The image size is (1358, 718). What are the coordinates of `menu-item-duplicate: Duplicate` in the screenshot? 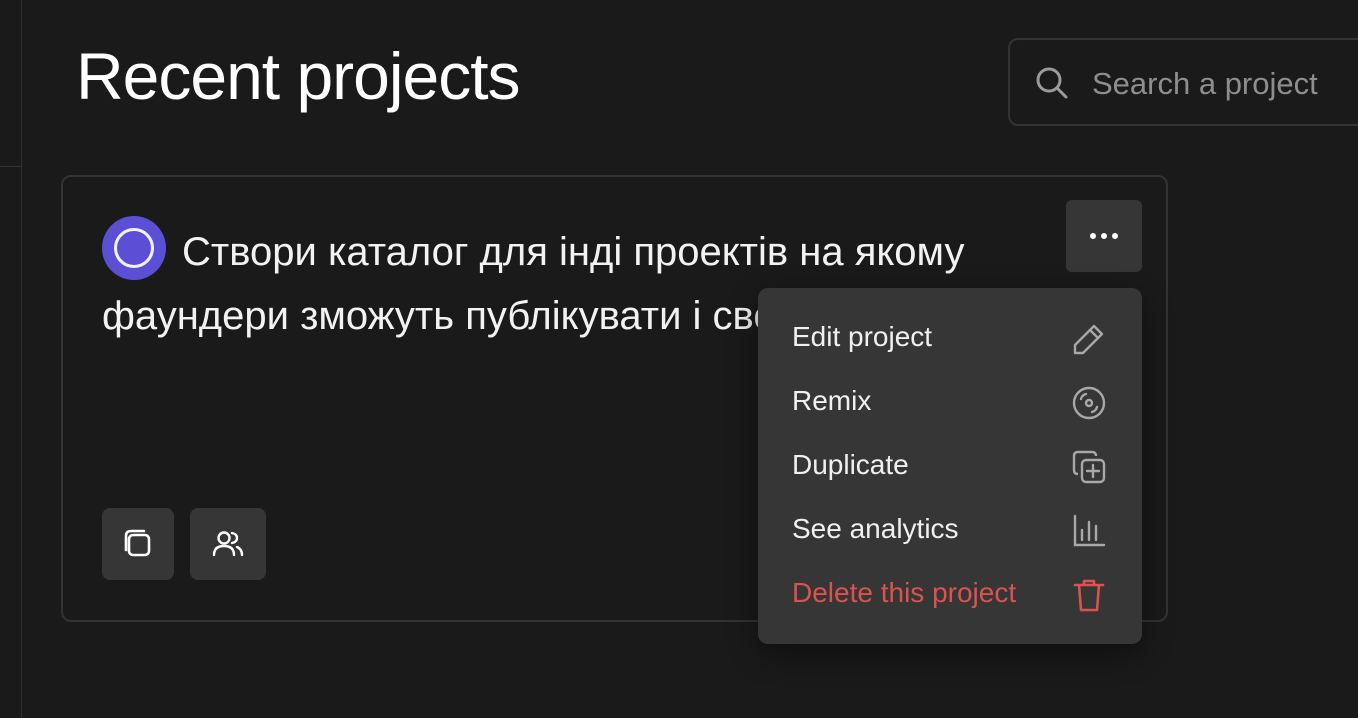 It's located at (950, 466).